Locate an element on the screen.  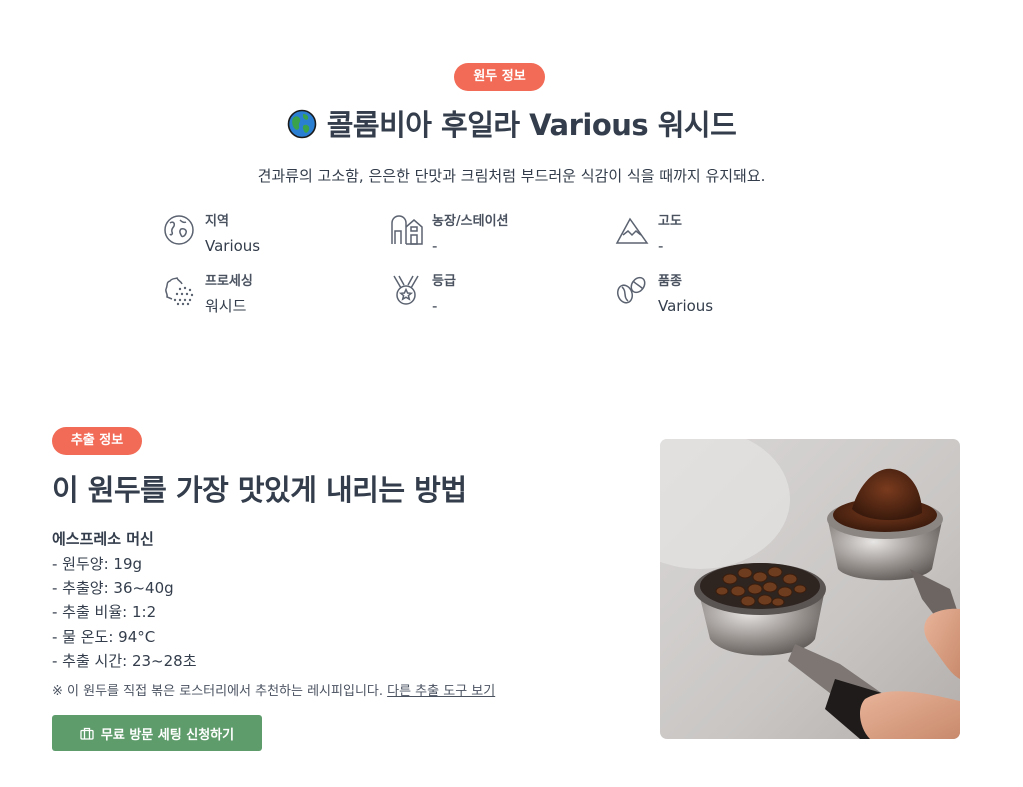
medal-icon is located at coordinates (406, 290).